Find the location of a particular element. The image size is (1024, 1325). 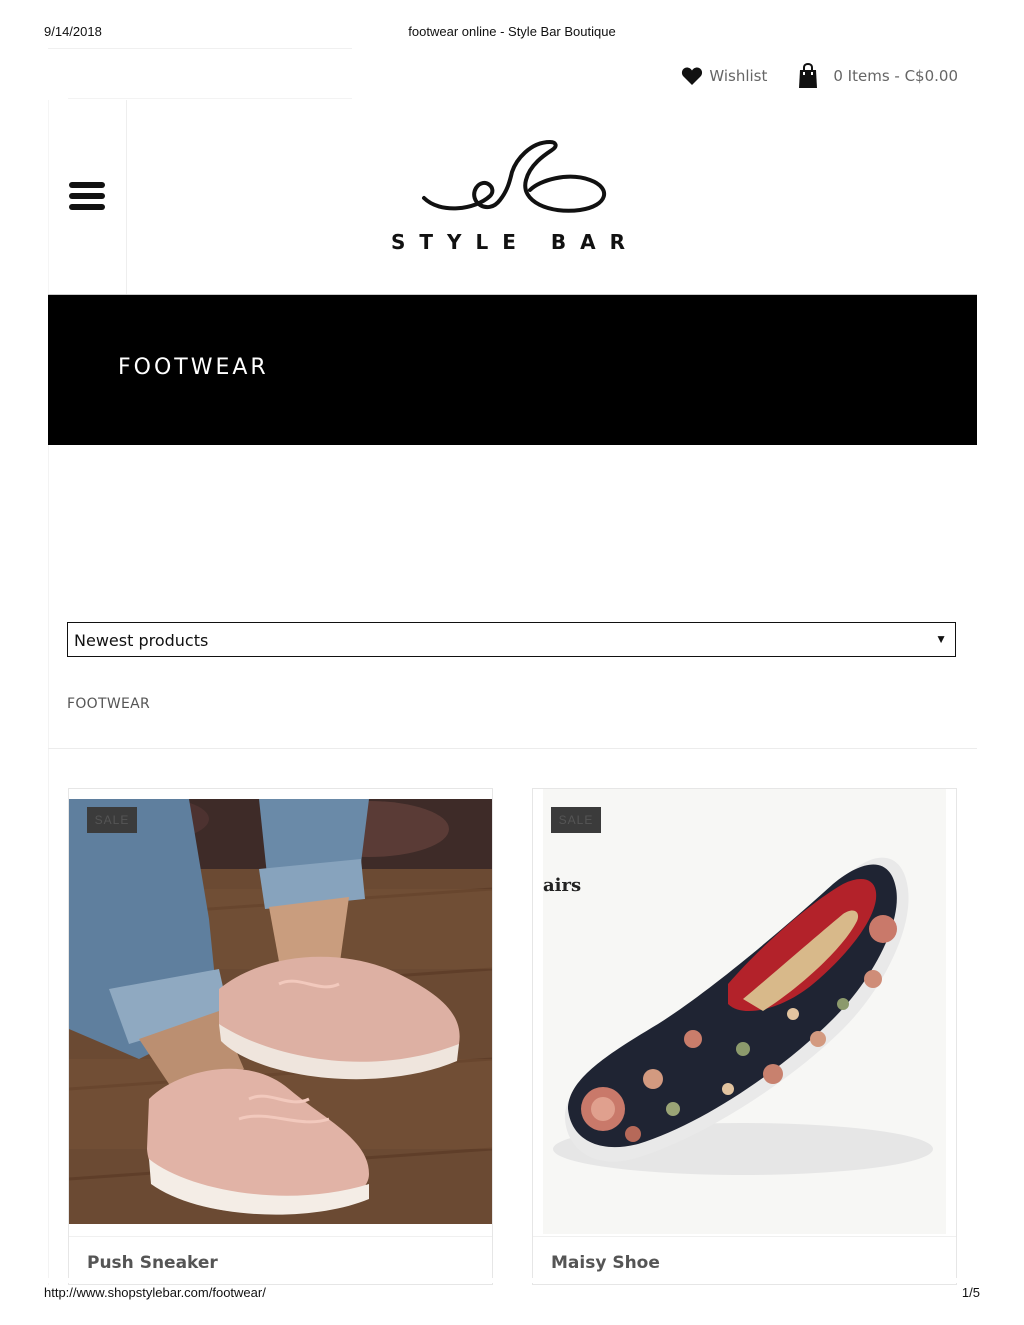

page-cut is located at coordinates (512, 1280).